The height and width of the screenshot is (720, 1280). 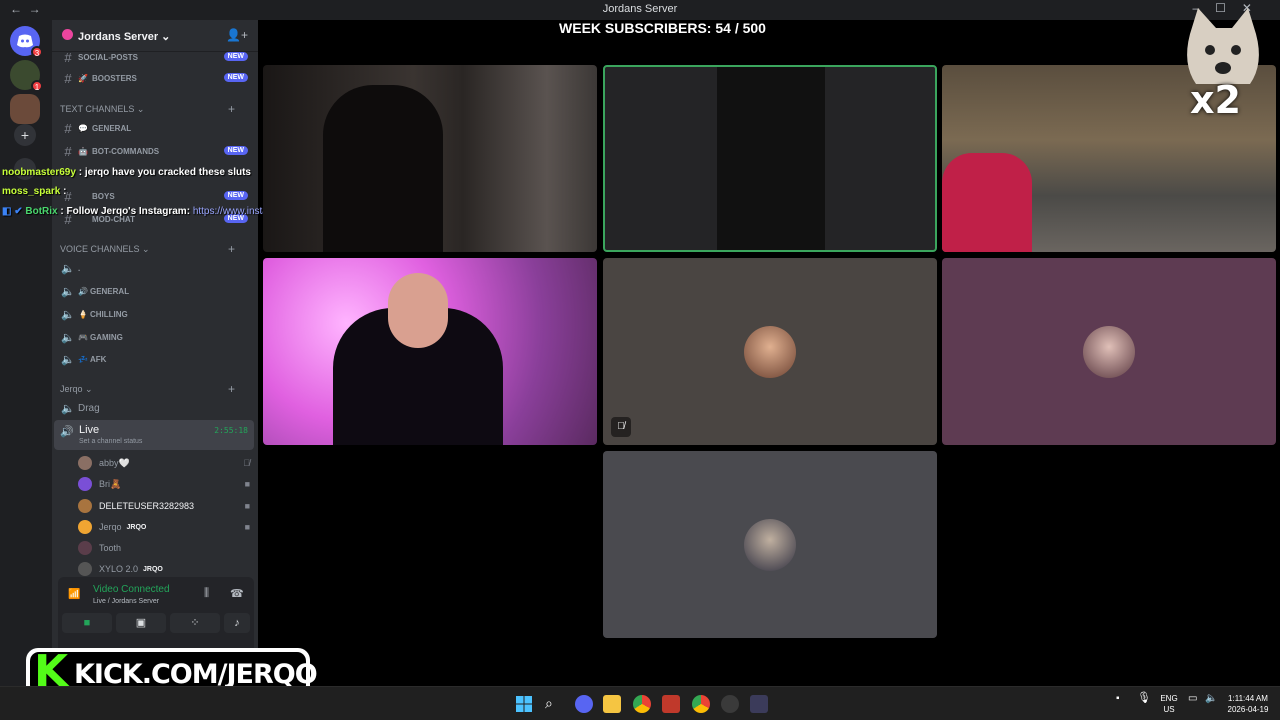 What do you see at coordinates (418, 310) in the screenshot?
I see `participant-face` at bounding box center [418, 310].